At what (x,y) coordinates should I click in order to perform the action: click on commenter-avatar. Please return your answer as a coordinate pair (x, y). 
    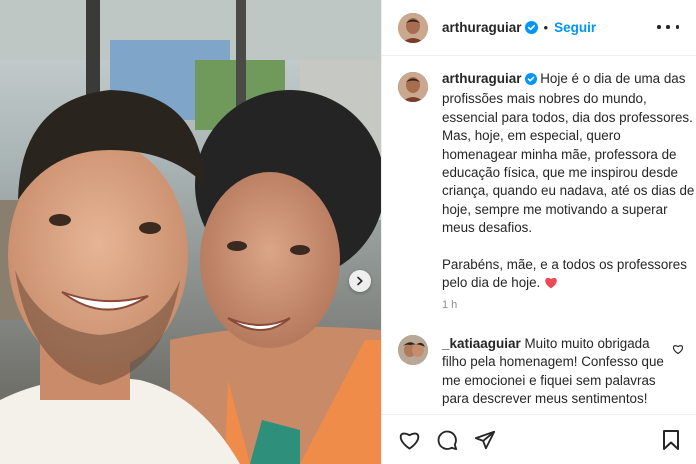
    Looking at the image, I should click on (413, 350).